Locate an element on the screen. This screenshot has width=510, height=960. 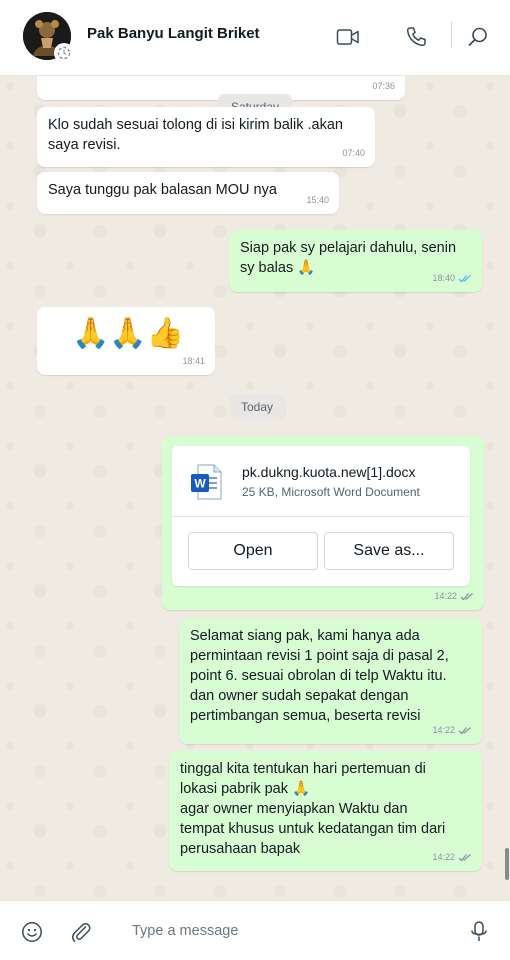
message-line: Selamat siang pak, kami hanya ada is located at coordinates (305, 636).